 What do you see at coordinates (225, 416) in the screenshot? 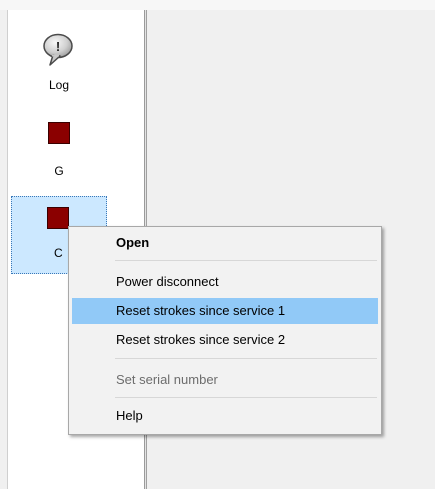
I see `menu-item-help: Help` at bounding box center [225, 416].